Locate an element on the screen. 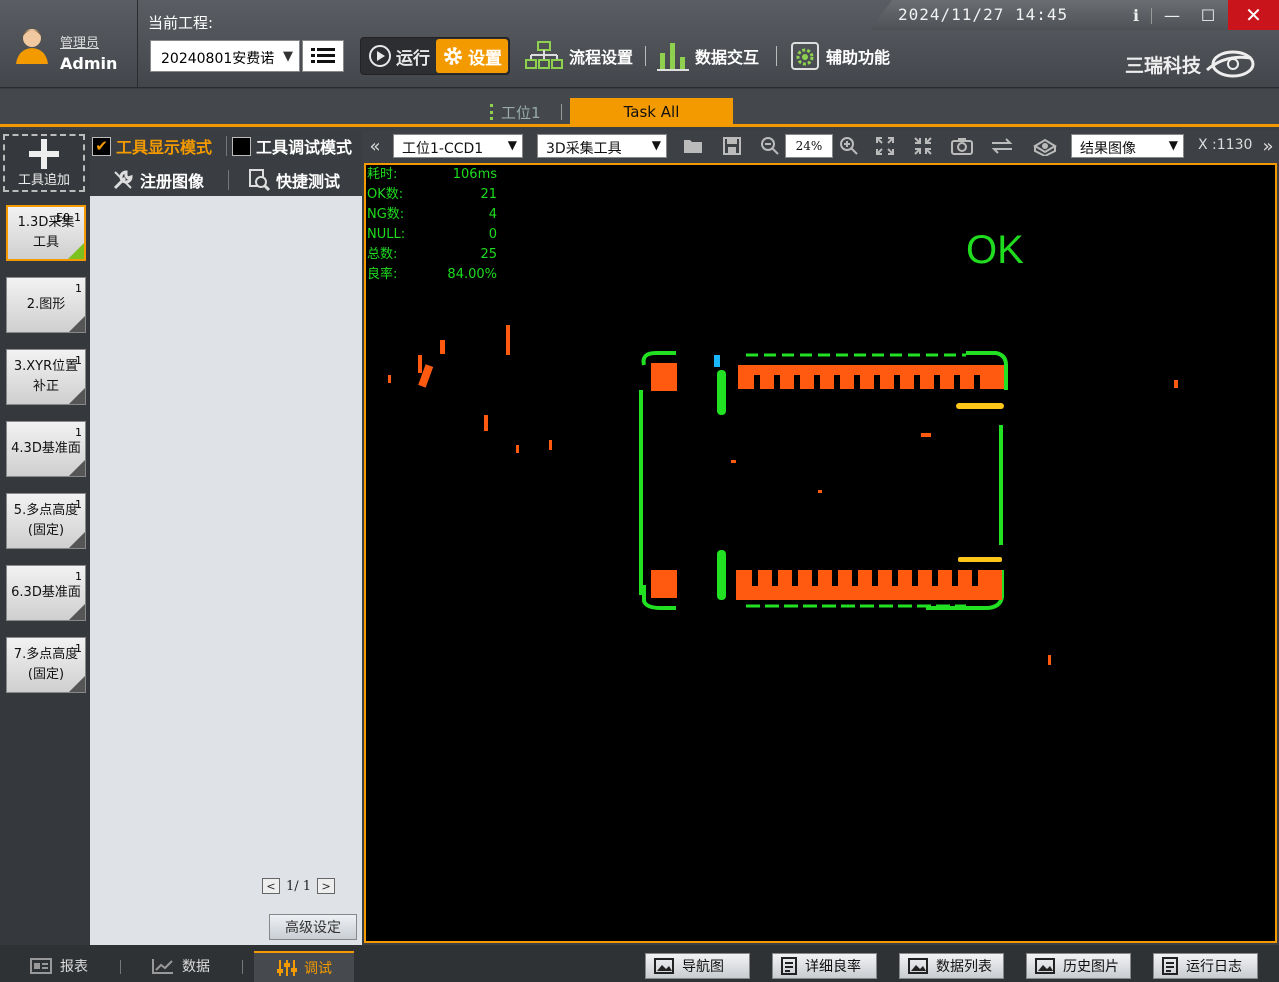  bar-chart-icon is located at coordinates (673, 57).